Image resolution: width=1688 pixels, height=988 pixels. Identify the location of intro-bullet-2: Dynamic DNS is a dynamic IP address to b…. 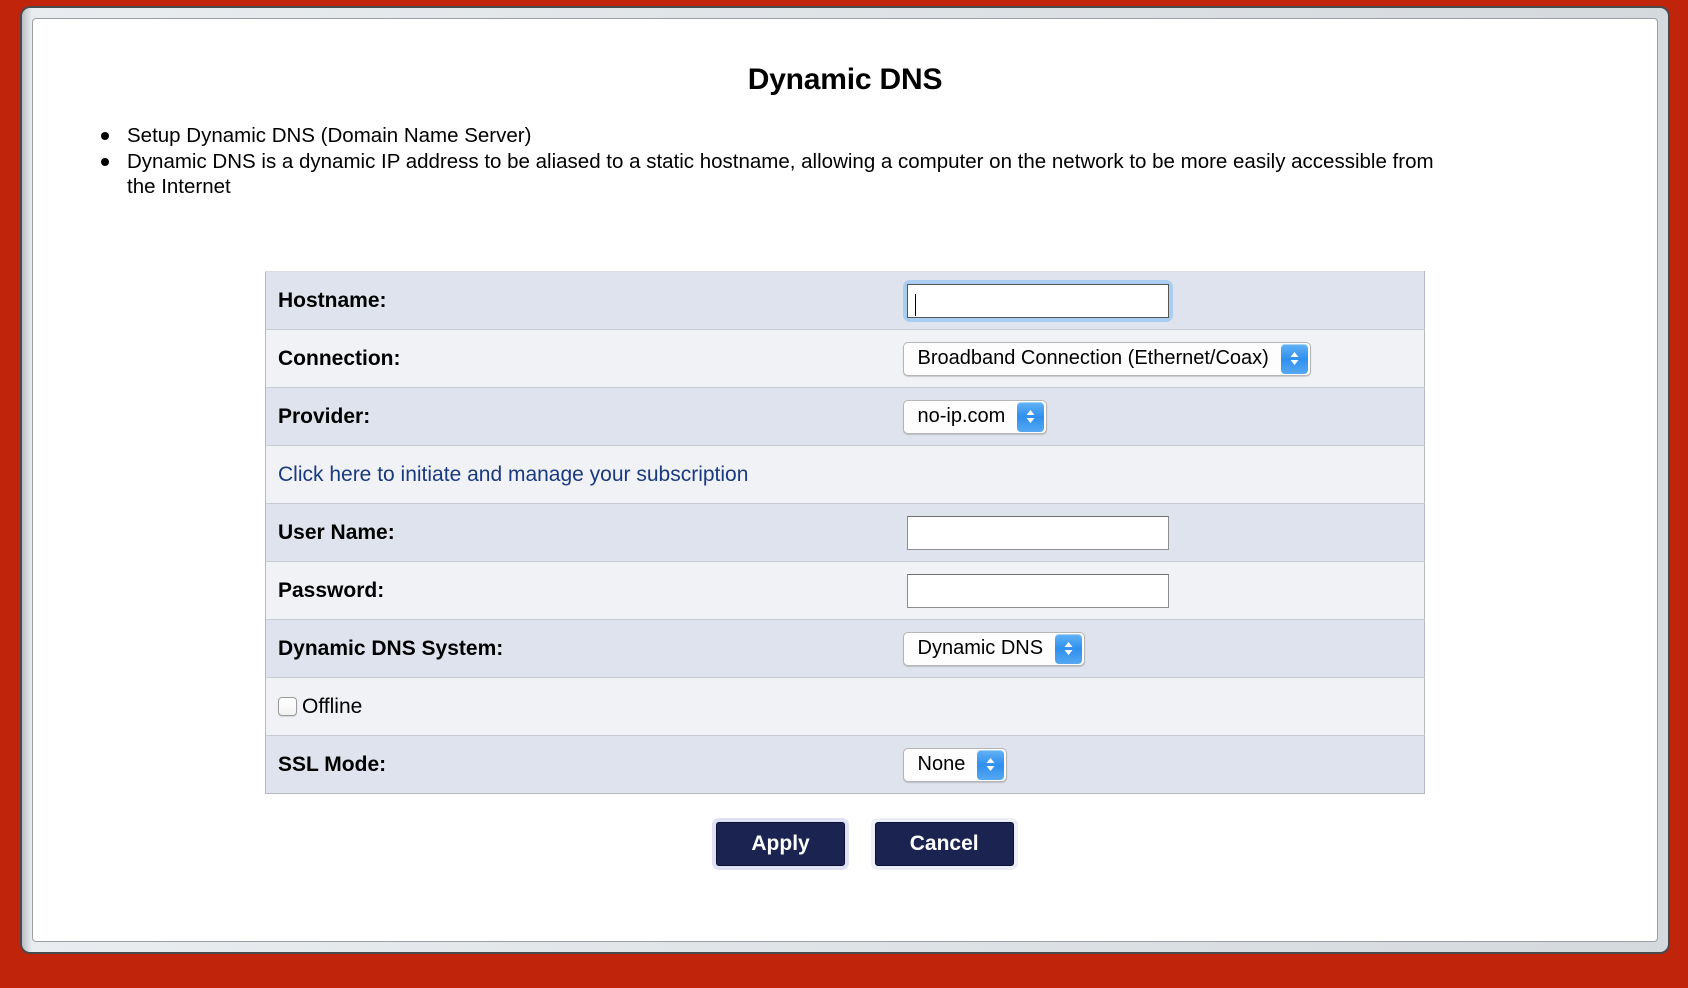
(779, 174).